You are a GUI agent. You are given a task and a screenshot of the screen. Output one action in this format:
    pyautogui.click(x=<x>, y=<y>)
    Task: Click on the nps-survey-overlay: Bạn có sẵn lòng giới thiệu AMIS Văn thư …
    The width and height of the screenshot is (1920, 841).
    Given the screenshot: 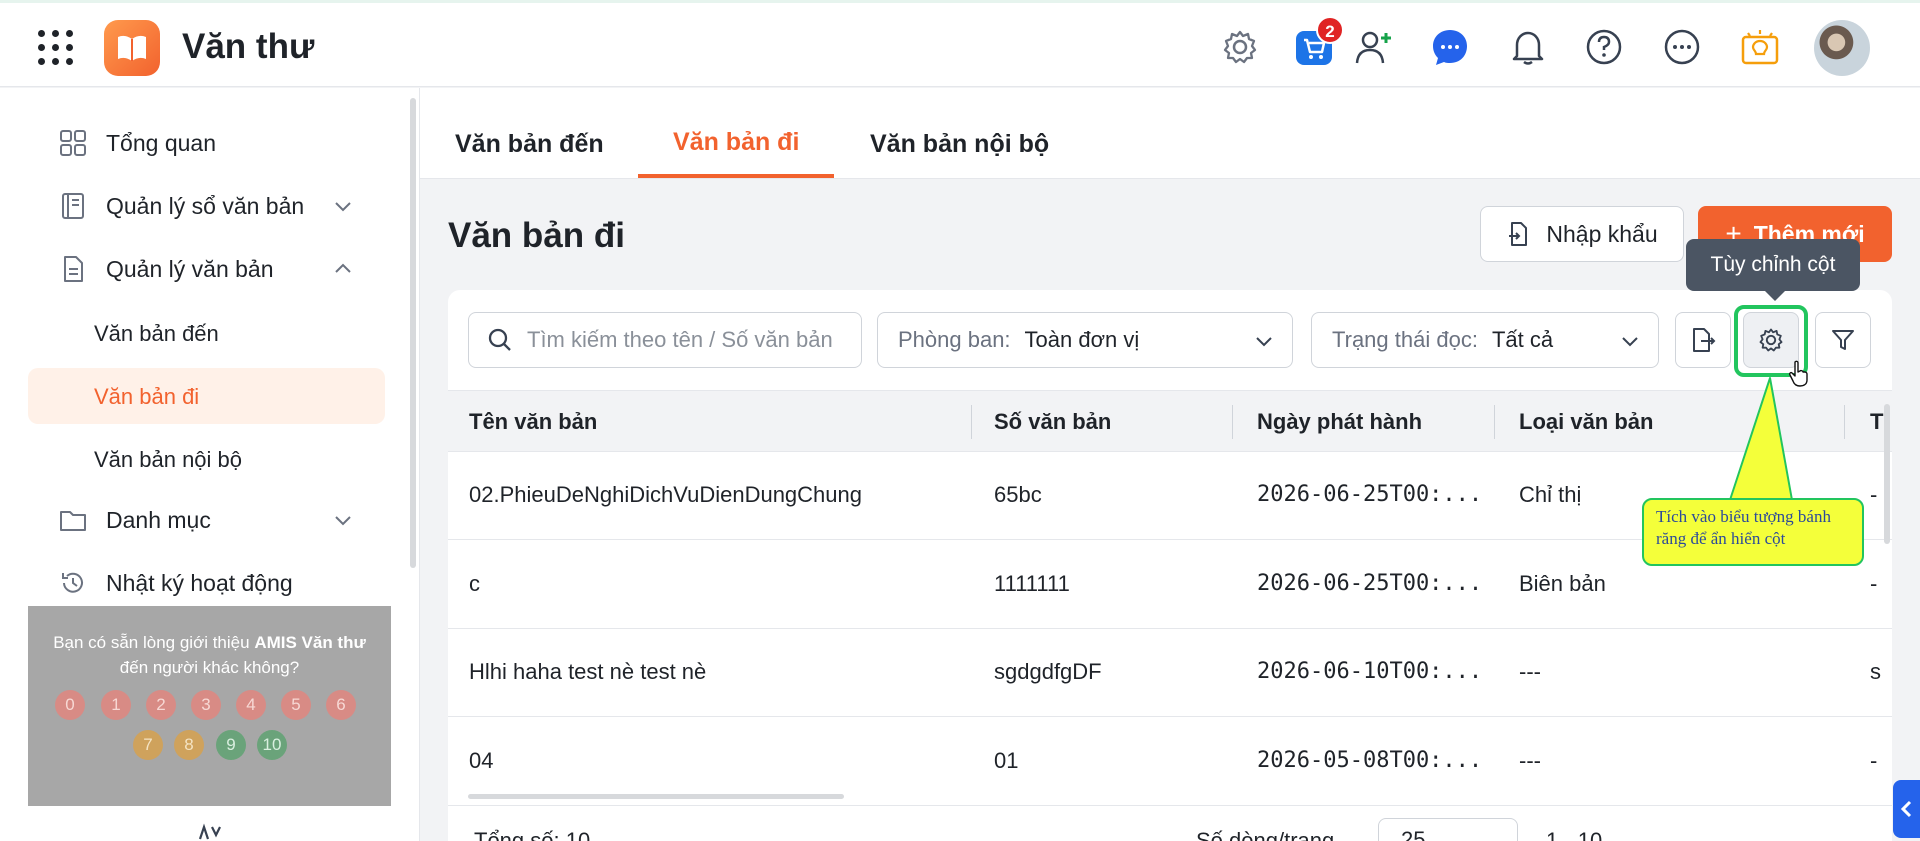 What is the action you would take?
    pyautogui.click(x=209, y=706)
    